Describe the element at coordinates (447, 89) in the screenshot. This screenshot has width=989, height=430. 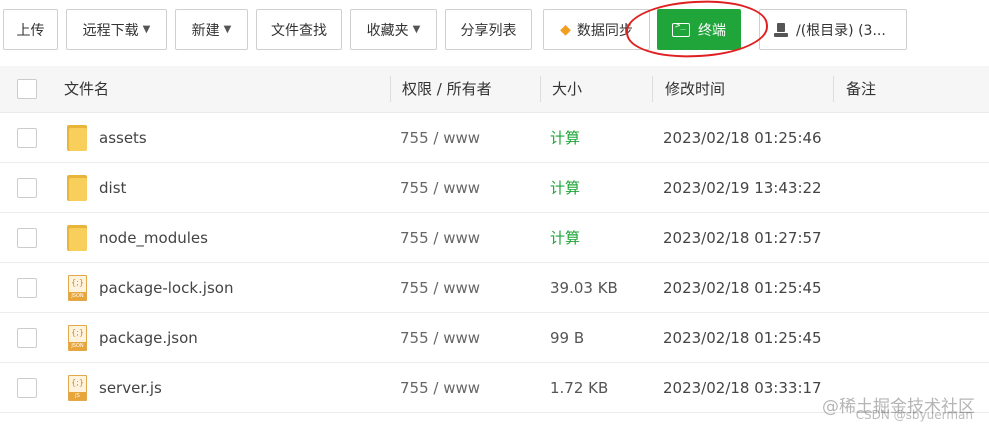
I see `header-permission: 权限 / 所有者` at that location.